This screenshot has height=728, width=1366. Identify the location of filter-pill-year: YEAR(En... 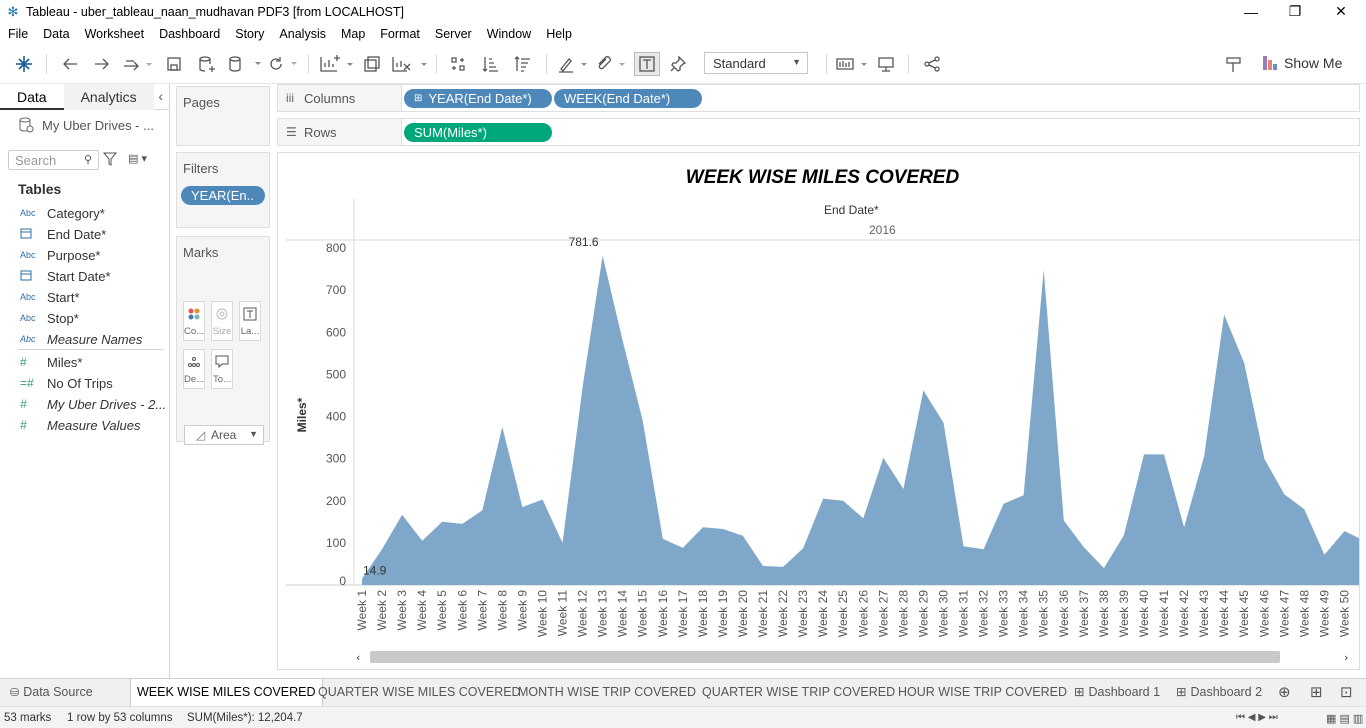
(223, 195).